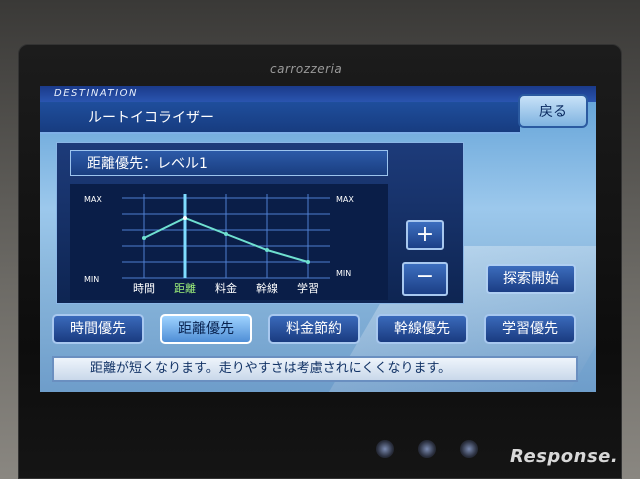  I want to click on priority-learning-button: 学習優先, so click(530, 329).